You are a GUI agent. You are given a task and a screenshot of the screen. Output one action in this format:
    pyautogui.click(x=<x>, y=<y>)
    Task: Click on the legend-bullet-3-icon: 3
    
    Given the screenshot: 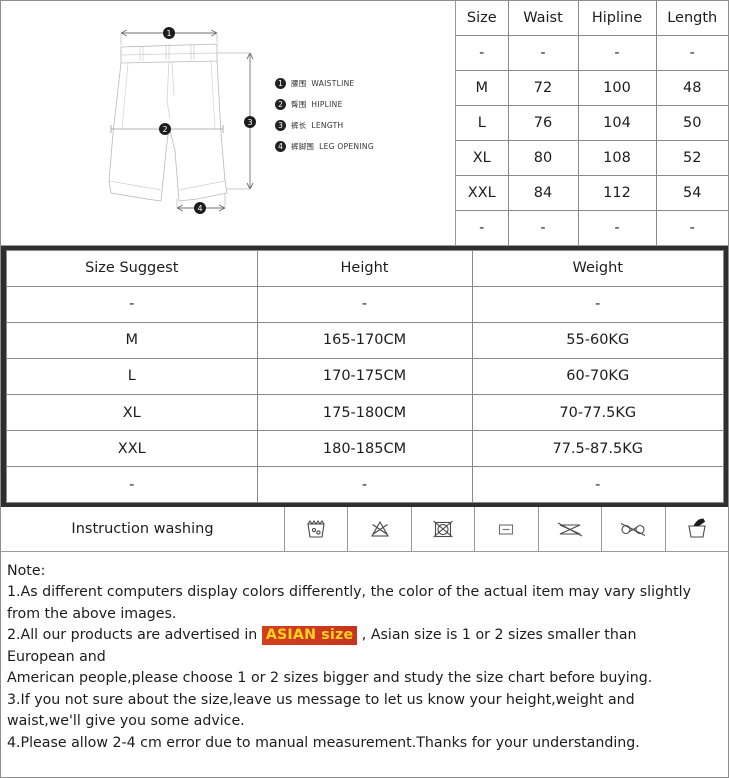 What is the action you would take?
    pyautogui.click(x=280, y=125)
    